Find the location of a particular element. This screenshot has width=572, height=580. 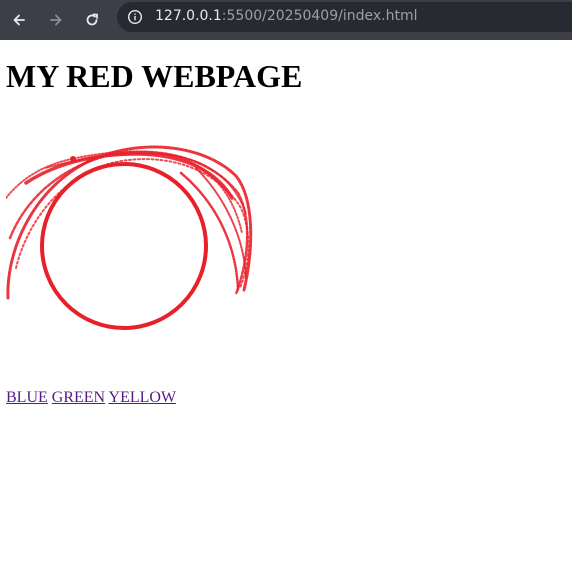

forward-arrow-icon is located at coordinates (56, 20).